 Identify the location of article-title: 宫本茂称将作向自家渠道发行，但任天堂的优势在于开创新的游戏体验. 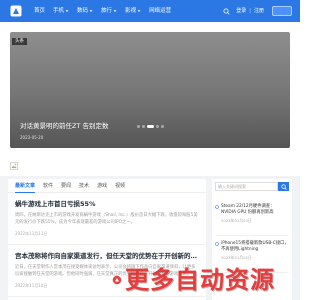
(107, 256).